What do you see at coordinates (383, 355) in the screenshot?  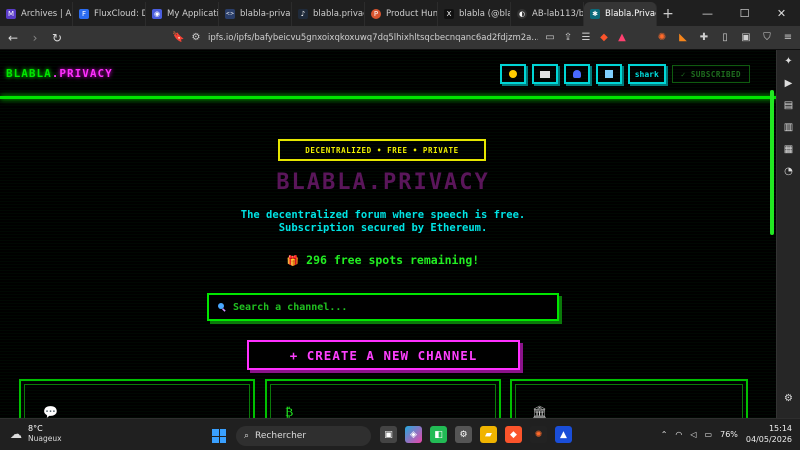 I see `create-channel-button: + CREATE A NEW CHANNEL` at bounding box center [383, 355].